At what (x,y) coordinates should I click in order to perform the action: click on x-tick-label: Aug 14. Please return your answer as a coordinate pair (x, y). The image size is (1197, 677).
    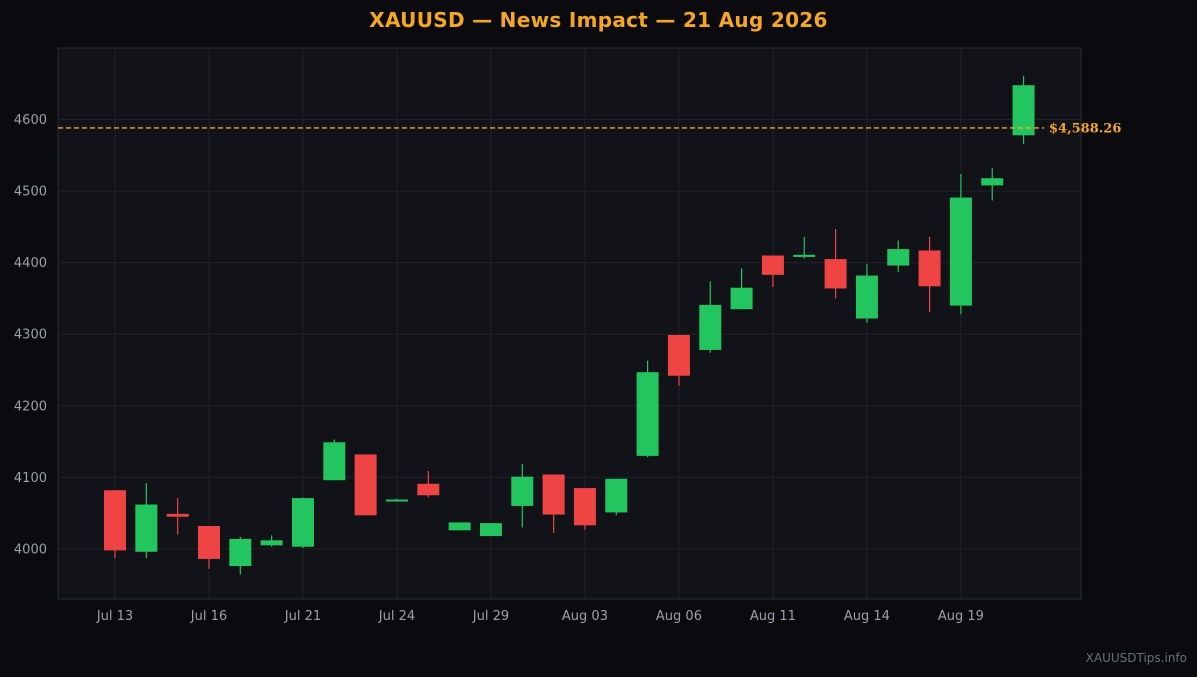
    Looking at the image, I should click on (867, 616).